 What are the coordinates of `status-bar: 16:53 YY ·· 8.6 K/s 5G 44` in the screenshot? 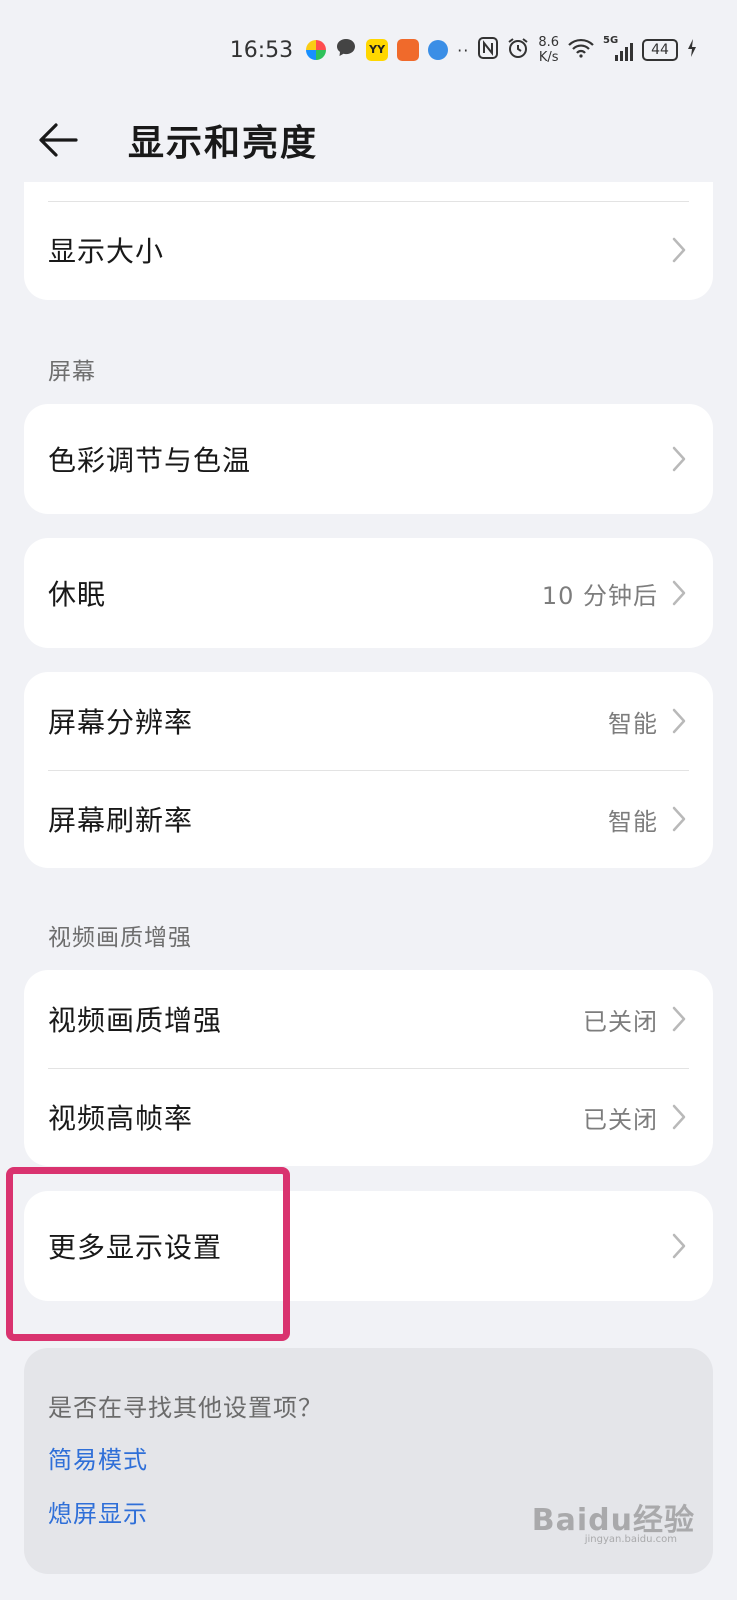 It's located at (463, 50).